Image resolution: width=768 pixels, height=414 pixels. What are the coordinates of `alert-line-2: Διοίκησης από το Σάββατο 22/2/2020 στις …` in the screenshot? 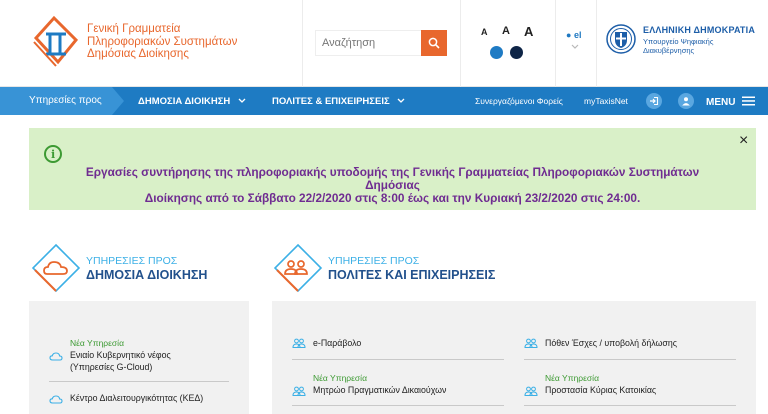 It's located at (392, 198).